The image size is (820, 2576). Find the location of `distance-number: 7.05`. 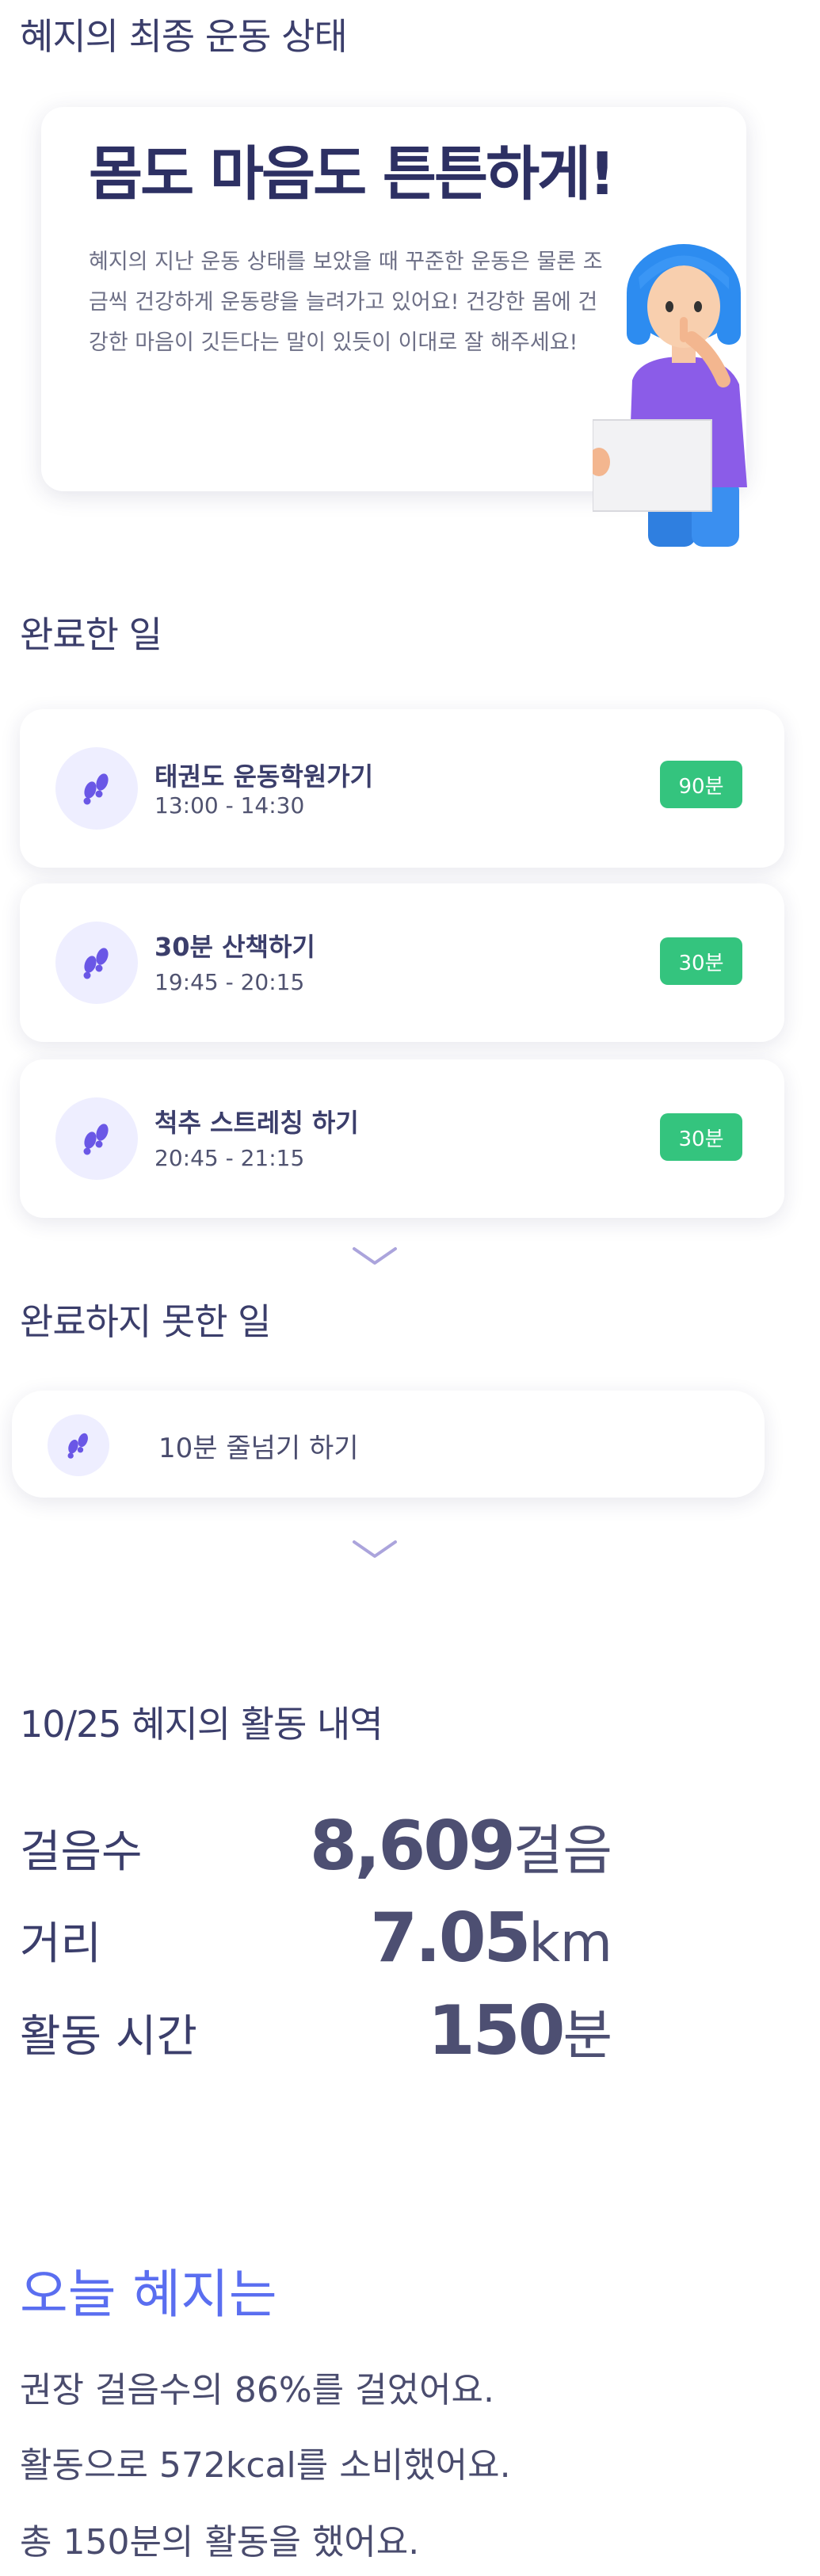

distance-number: 7.05 is located at coordinates (450, 1939).